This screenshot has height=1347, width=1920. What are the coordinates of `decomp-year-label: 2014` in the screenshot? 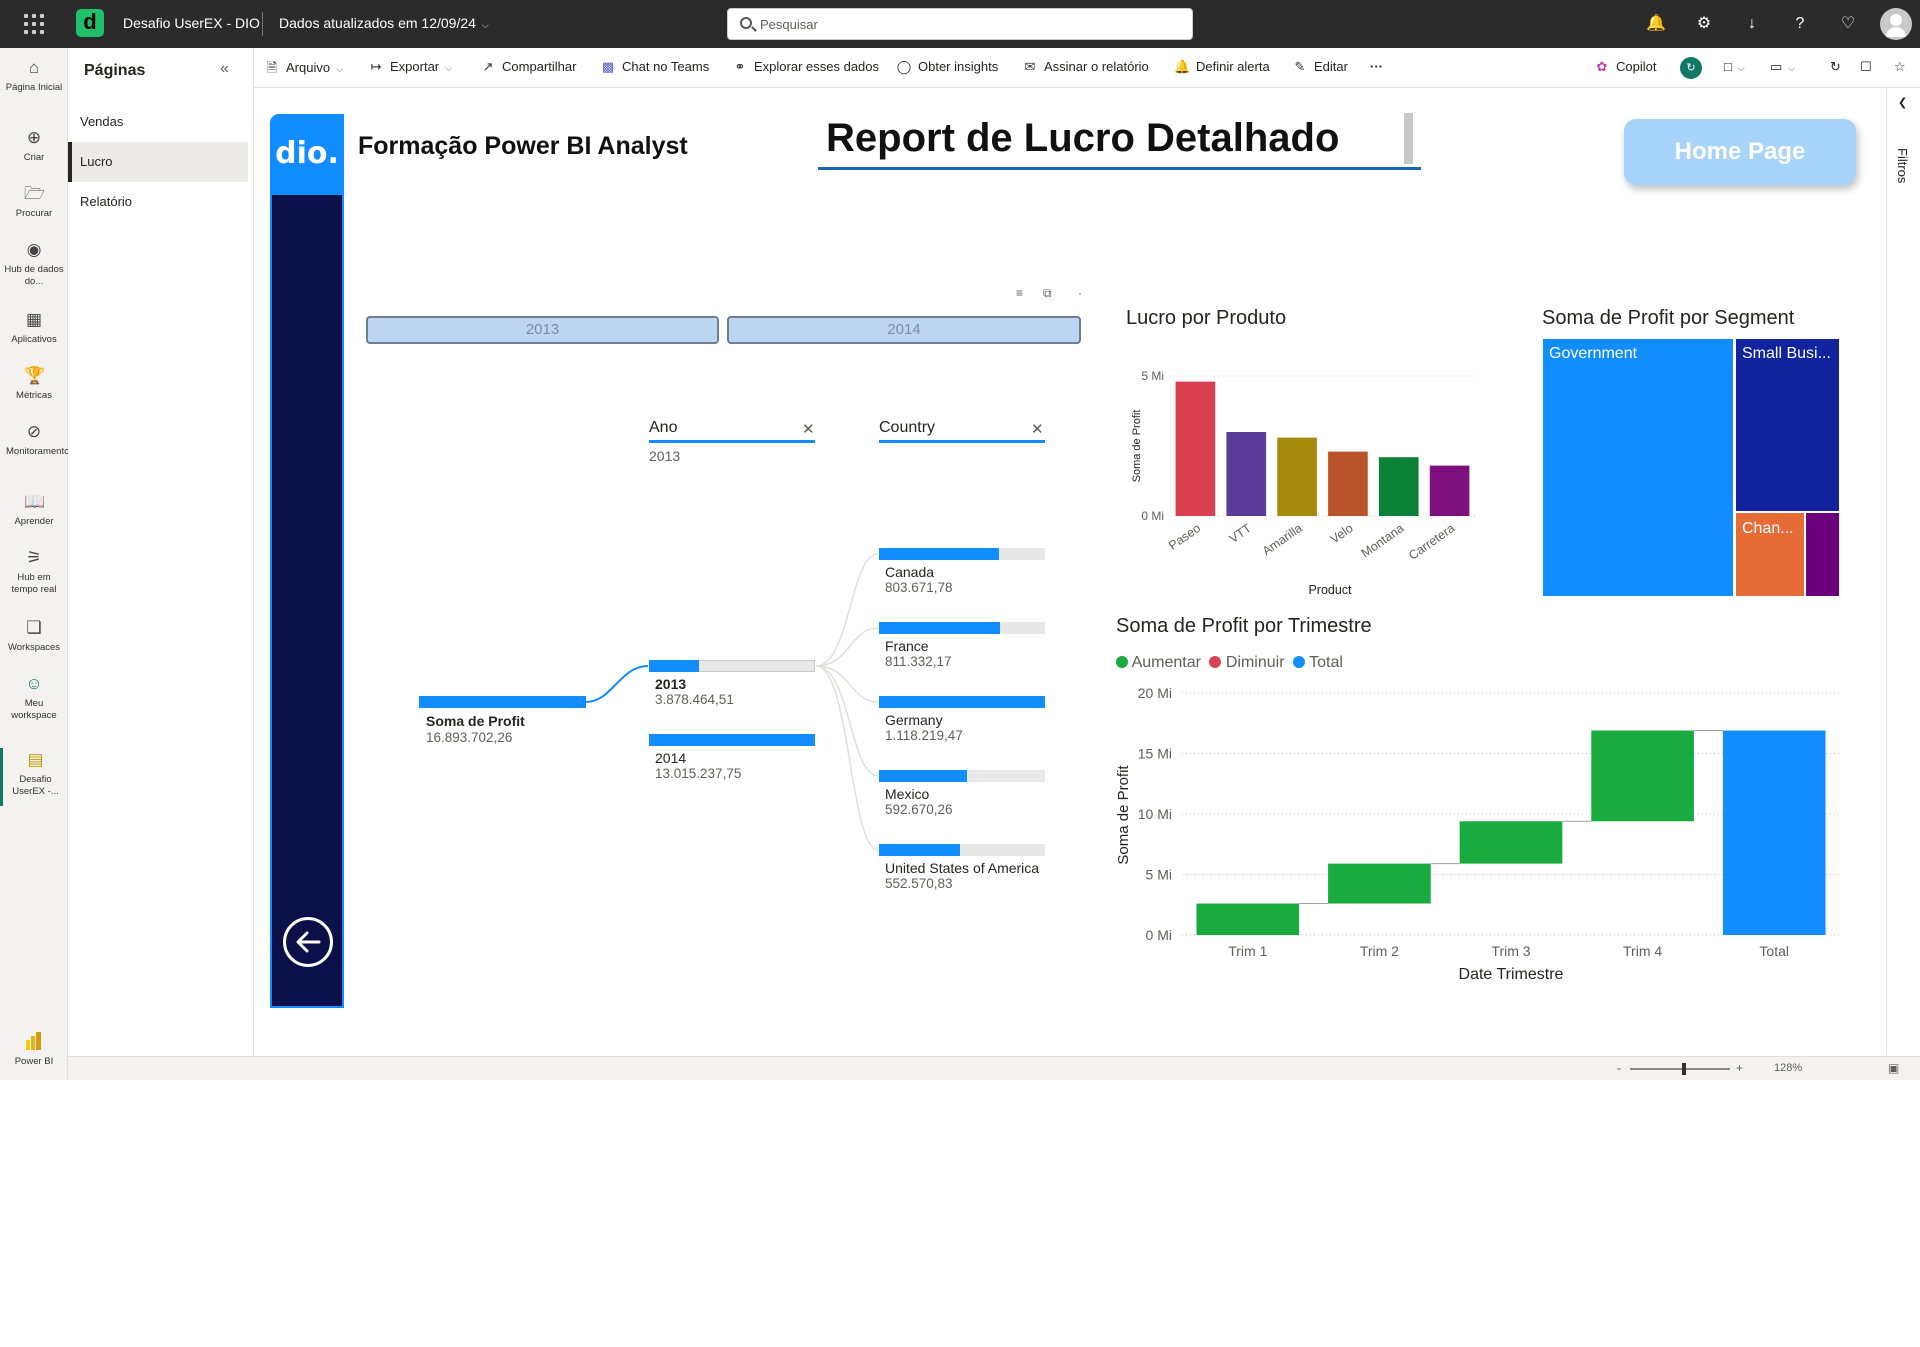 It's located at (671, 758).